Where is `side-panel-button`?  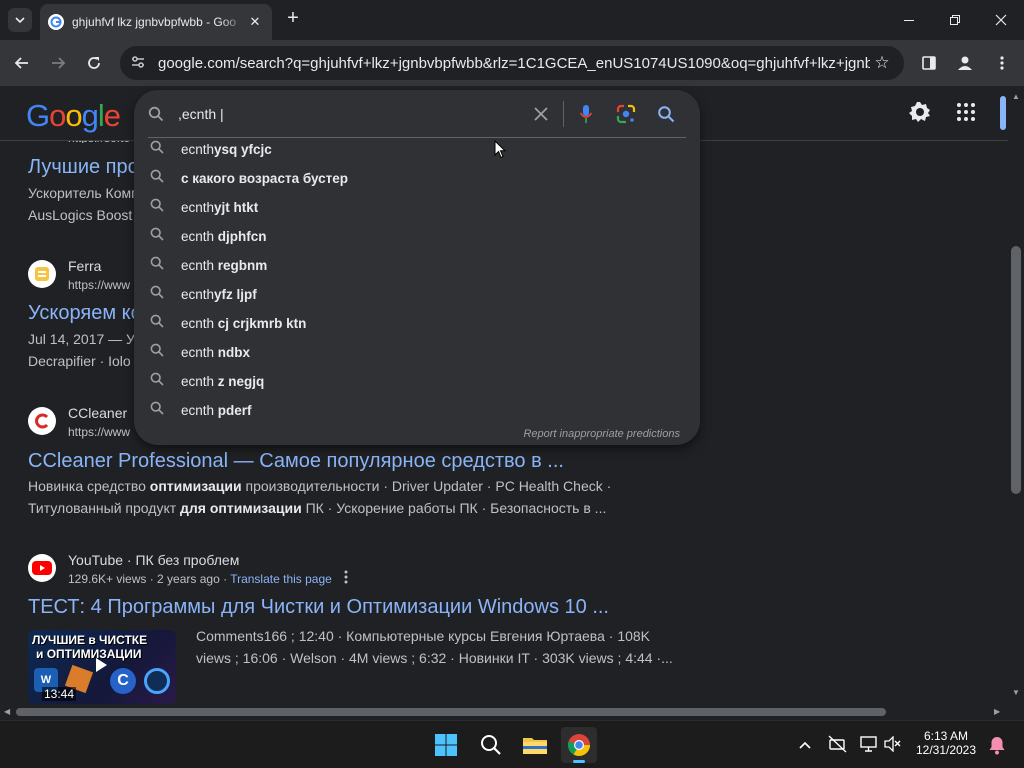 side-panel-button is located at coordinates (929, 63).